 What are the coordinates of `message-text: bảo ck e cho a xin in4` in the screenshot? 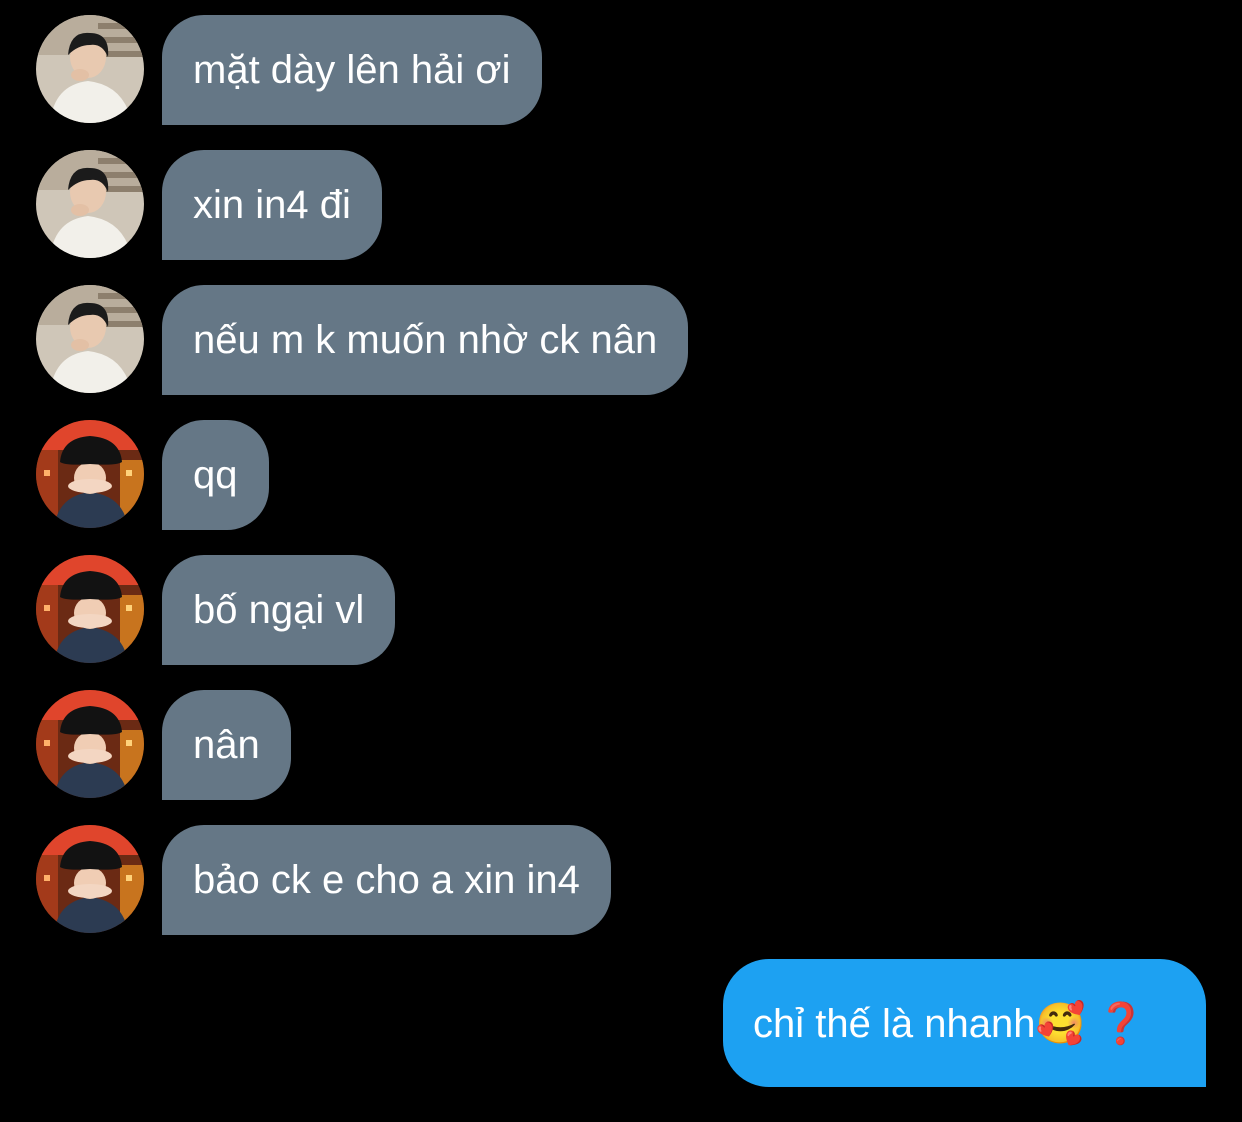 It's located at (386, 879).